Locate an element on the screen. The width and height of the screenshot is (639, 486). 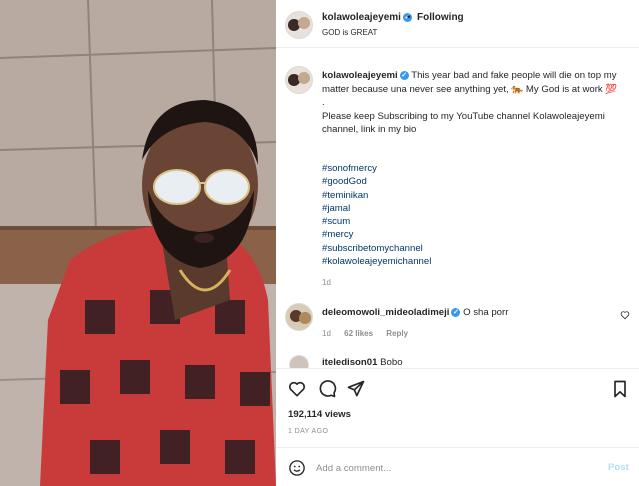
caption-timestamp: 1d is located at coordinates (326, 282).